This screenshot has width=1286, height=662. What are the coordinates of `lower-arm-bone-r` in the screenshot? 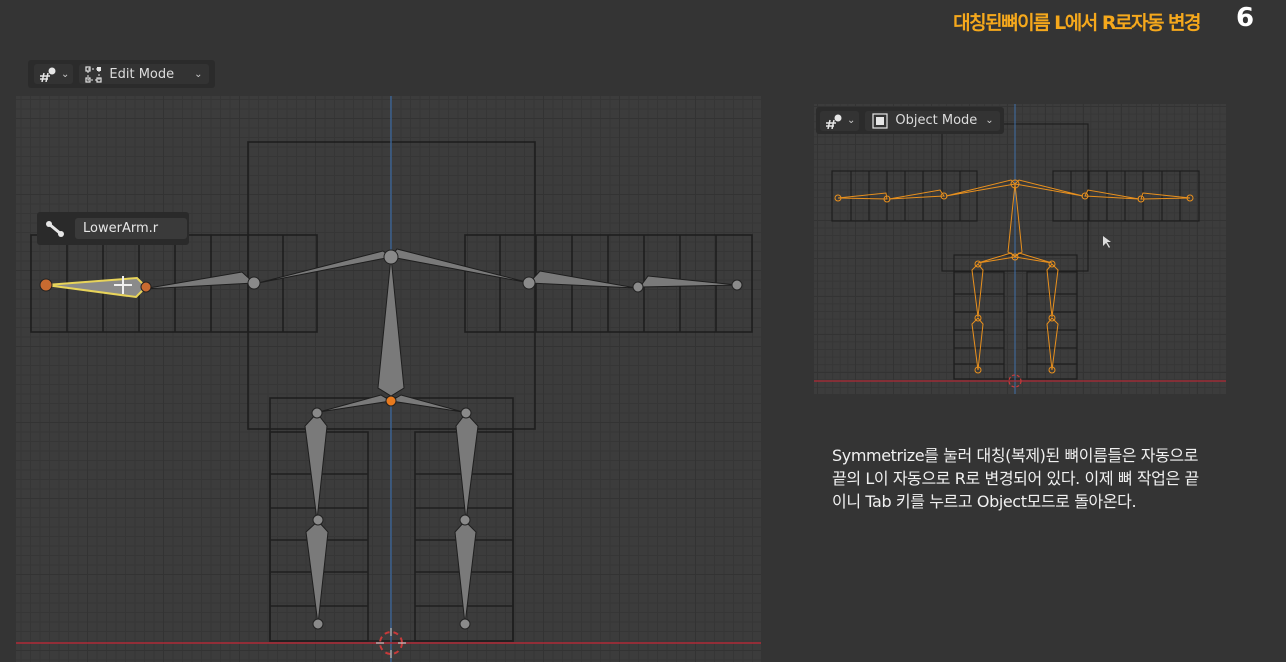 It's located at (688, 281).